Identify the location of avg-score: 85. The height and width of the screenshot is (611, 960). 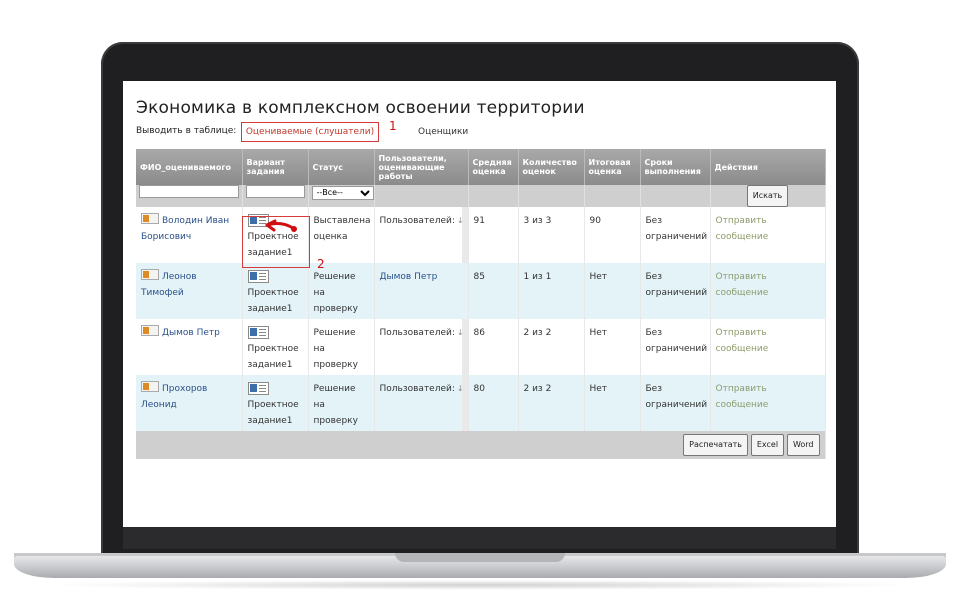
(493, 291).